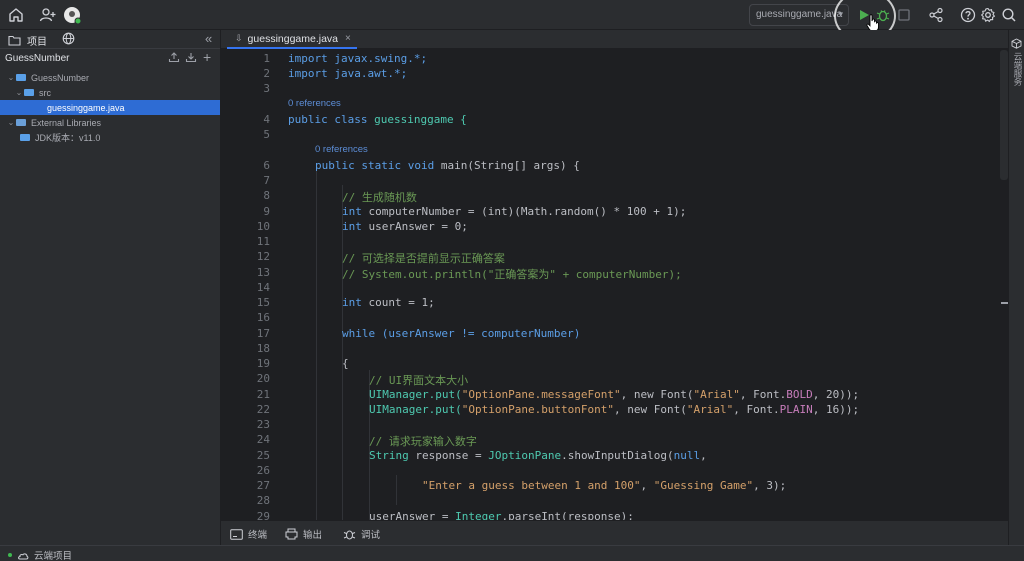  I want to click on tree-item-label: JDK版本：v11.0, so click(68, 138).